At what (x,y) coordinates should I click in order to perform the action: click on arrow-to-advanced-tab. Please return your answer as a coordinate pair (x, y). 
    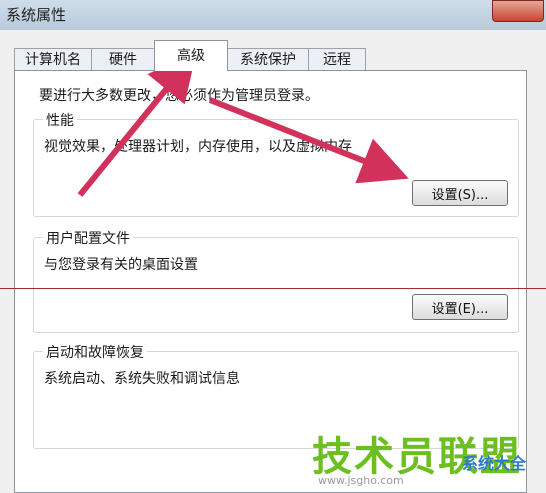
    Looking at the image, I should click on (137, 124).